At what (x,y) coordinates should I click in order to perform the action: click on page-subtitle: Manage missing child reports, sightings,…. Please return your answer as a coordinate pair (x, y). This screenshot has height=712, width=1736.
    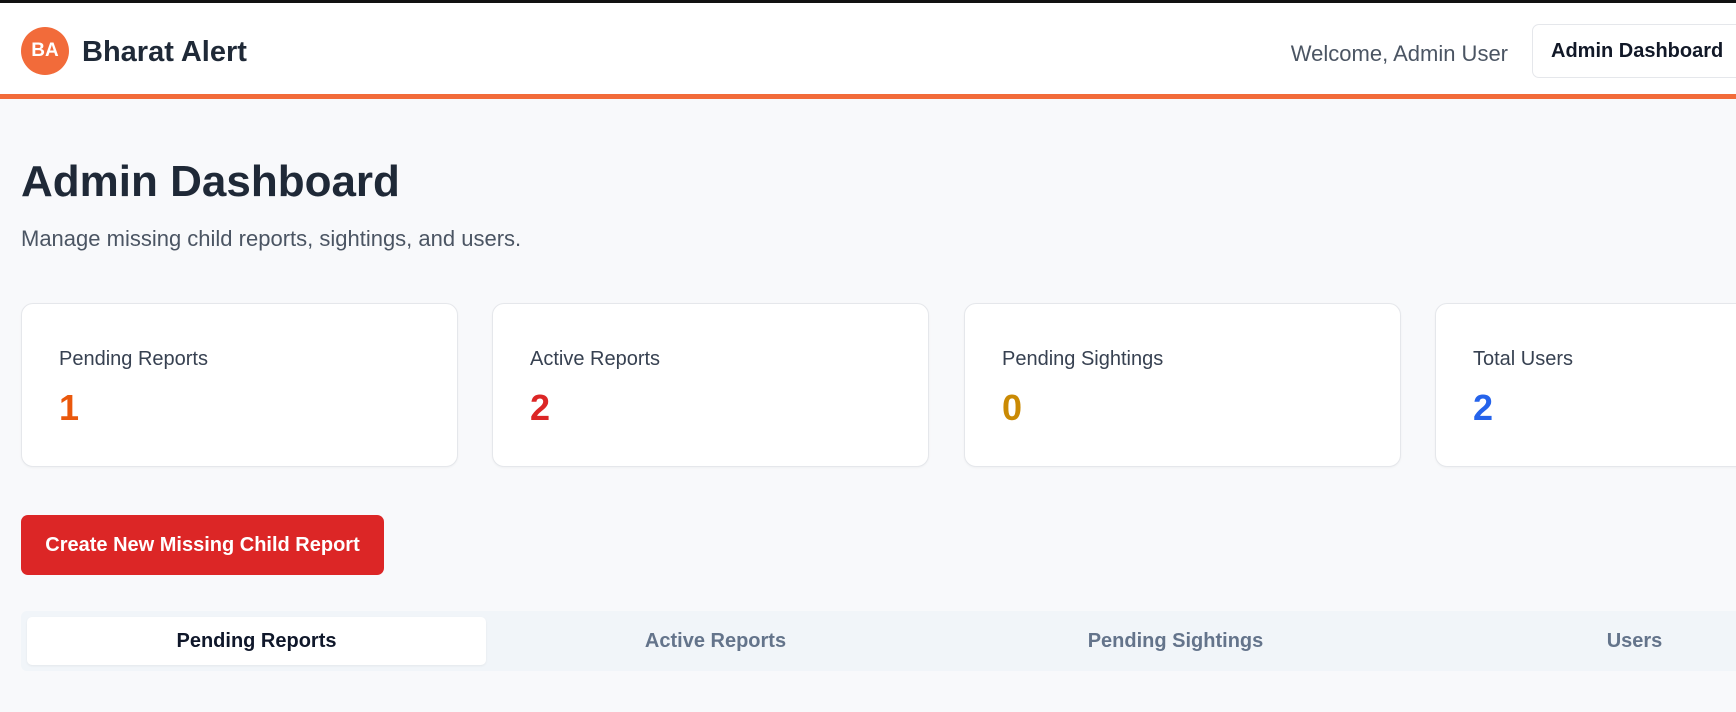
    Looking at the image, I should click on (271, 238).